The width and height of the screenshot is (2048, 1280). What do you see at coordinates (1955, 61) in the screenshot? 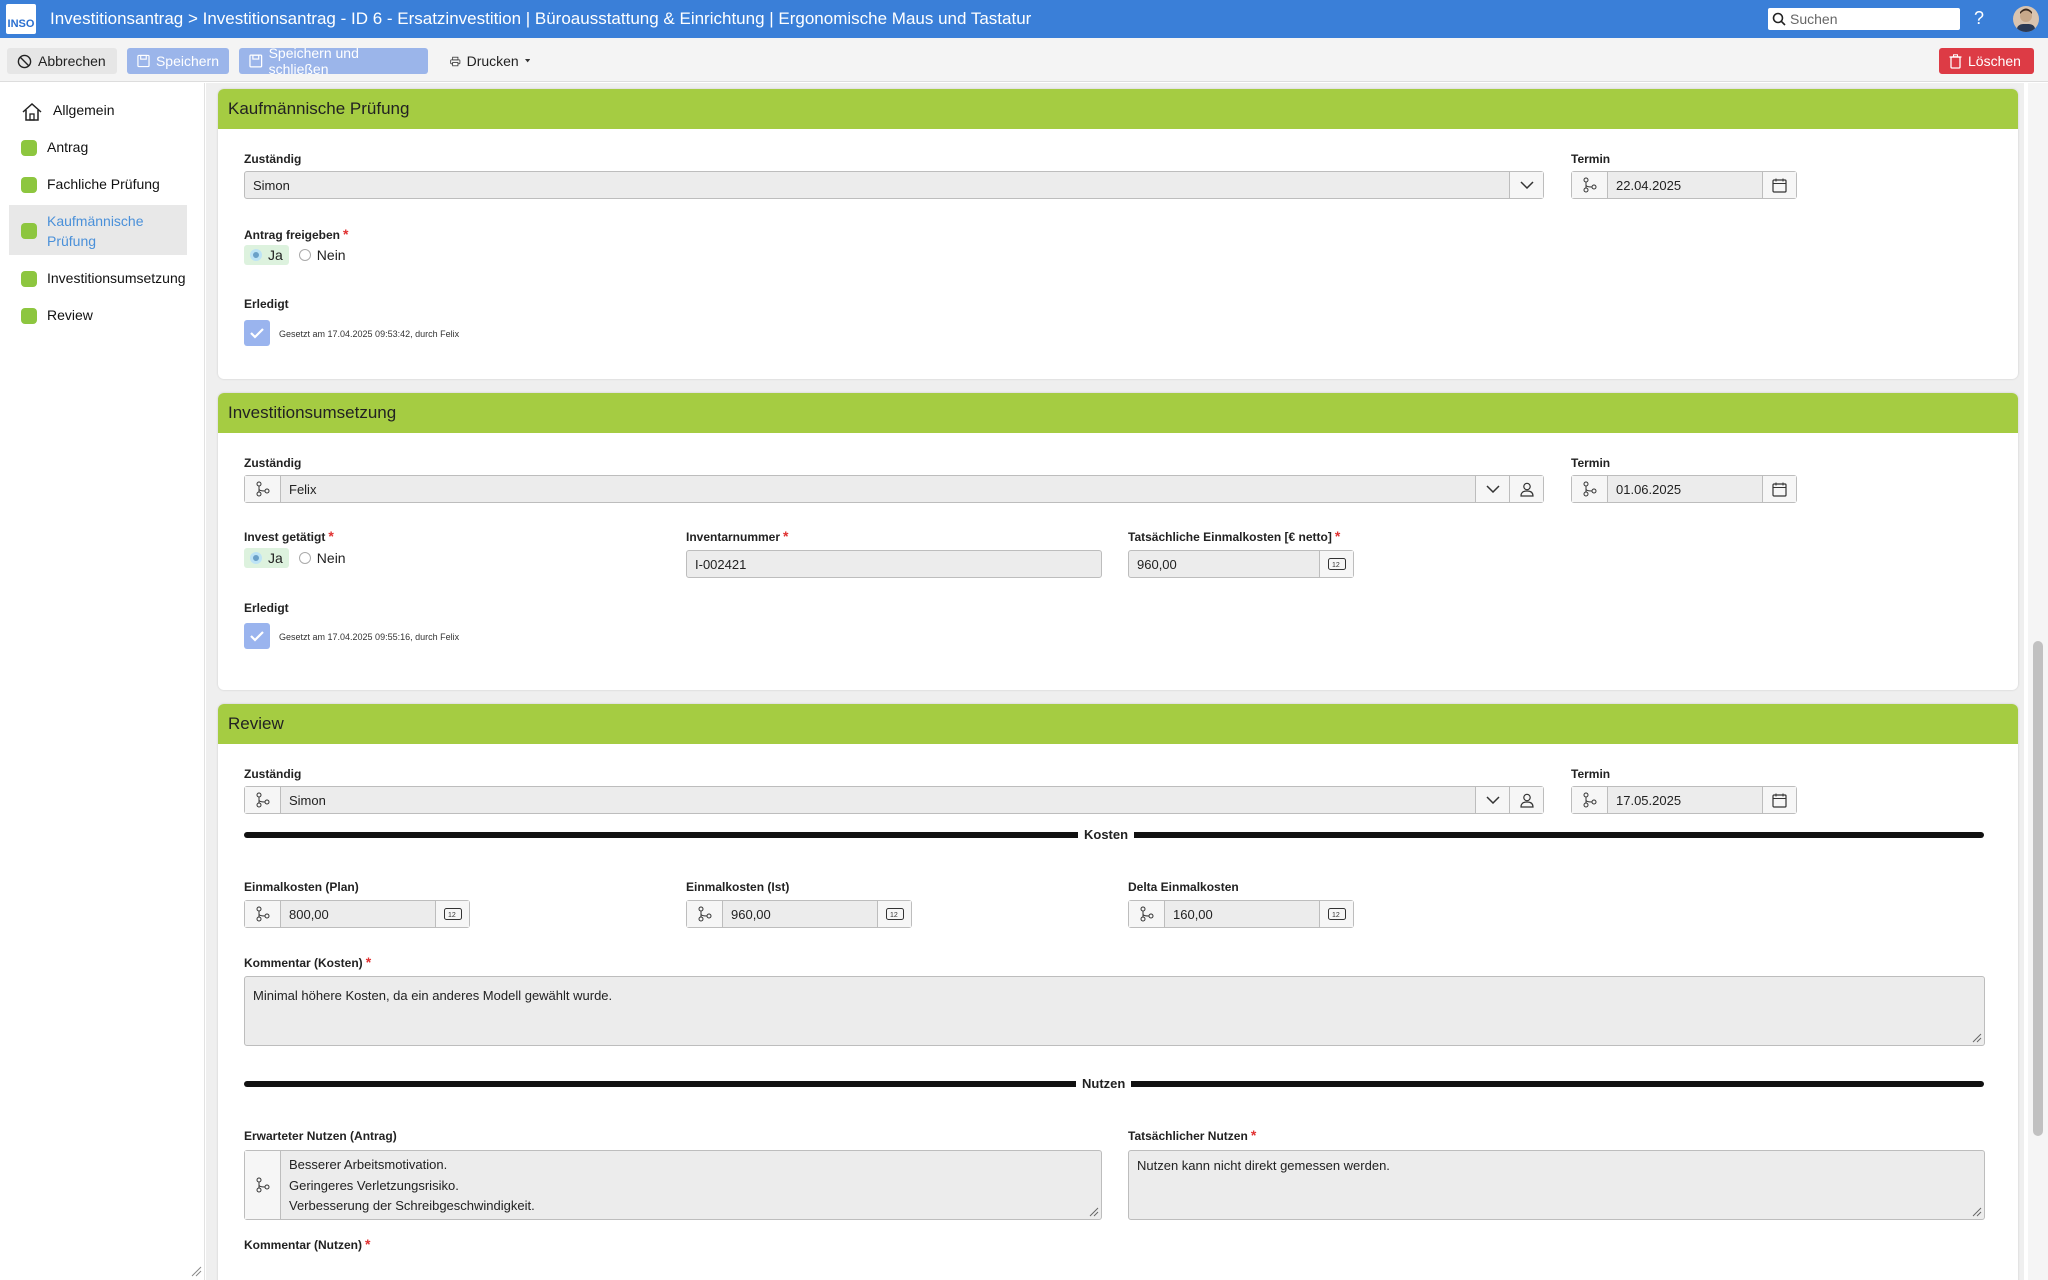
I see `trash-icon` at bounding box center [1955, 61].